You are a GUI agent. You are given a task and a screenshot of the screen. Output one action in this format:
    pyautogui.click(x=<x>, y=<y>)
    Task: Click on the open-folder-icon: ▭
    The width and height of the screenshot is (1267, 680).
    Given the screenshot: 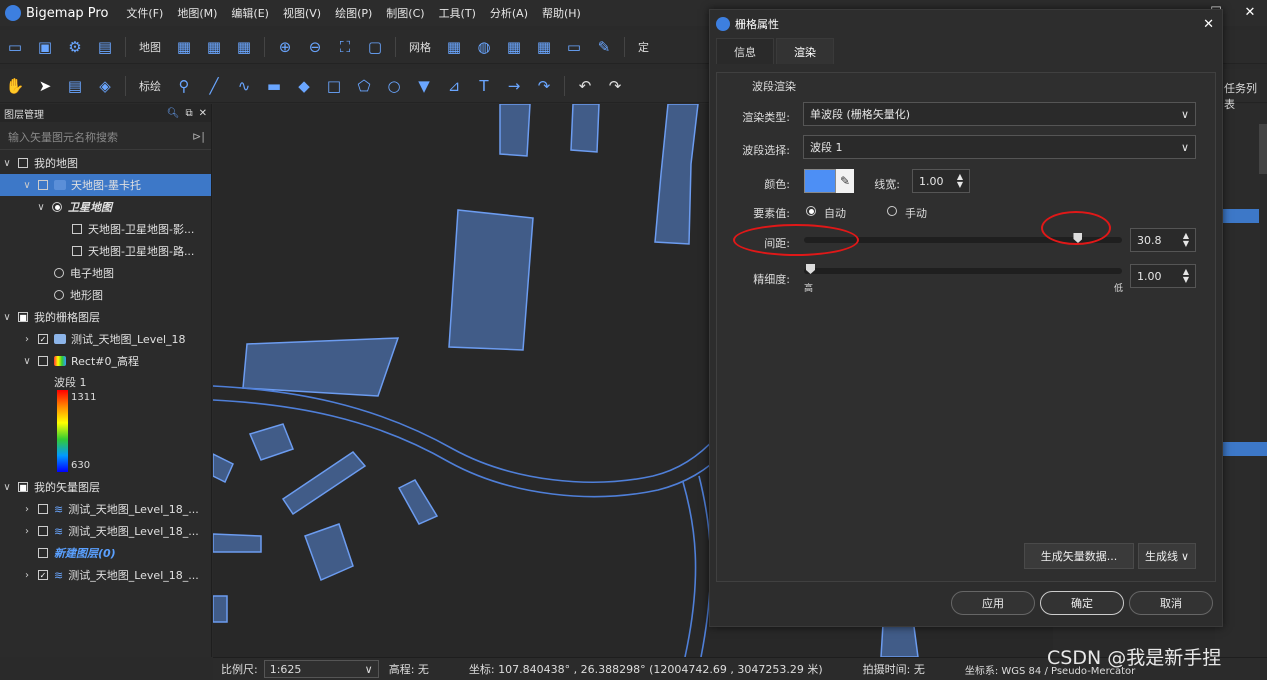 What is the action you would take?
    pyautogui.click(x=15, y=47)
    